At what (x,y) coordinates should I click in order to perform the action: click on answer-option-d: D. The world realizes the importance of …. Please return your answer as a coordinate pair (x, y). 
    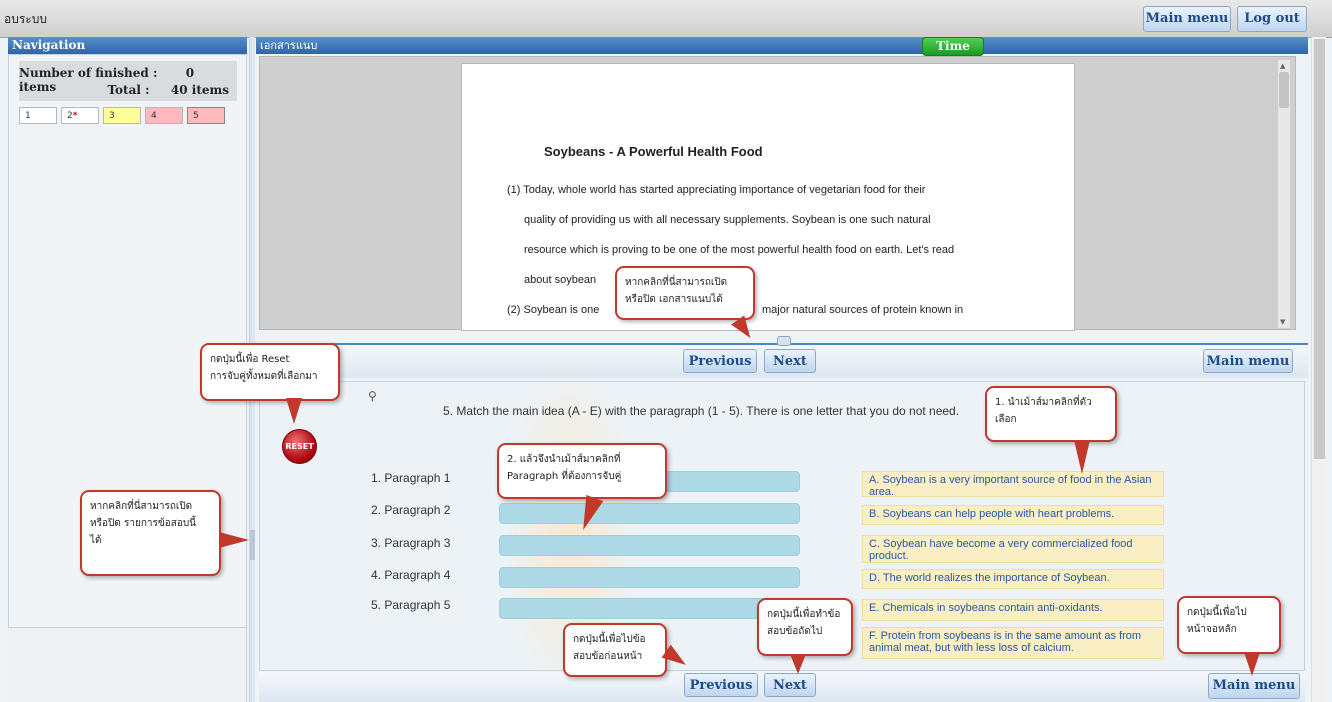
    Looking at the image, I should click on (1013, 579).